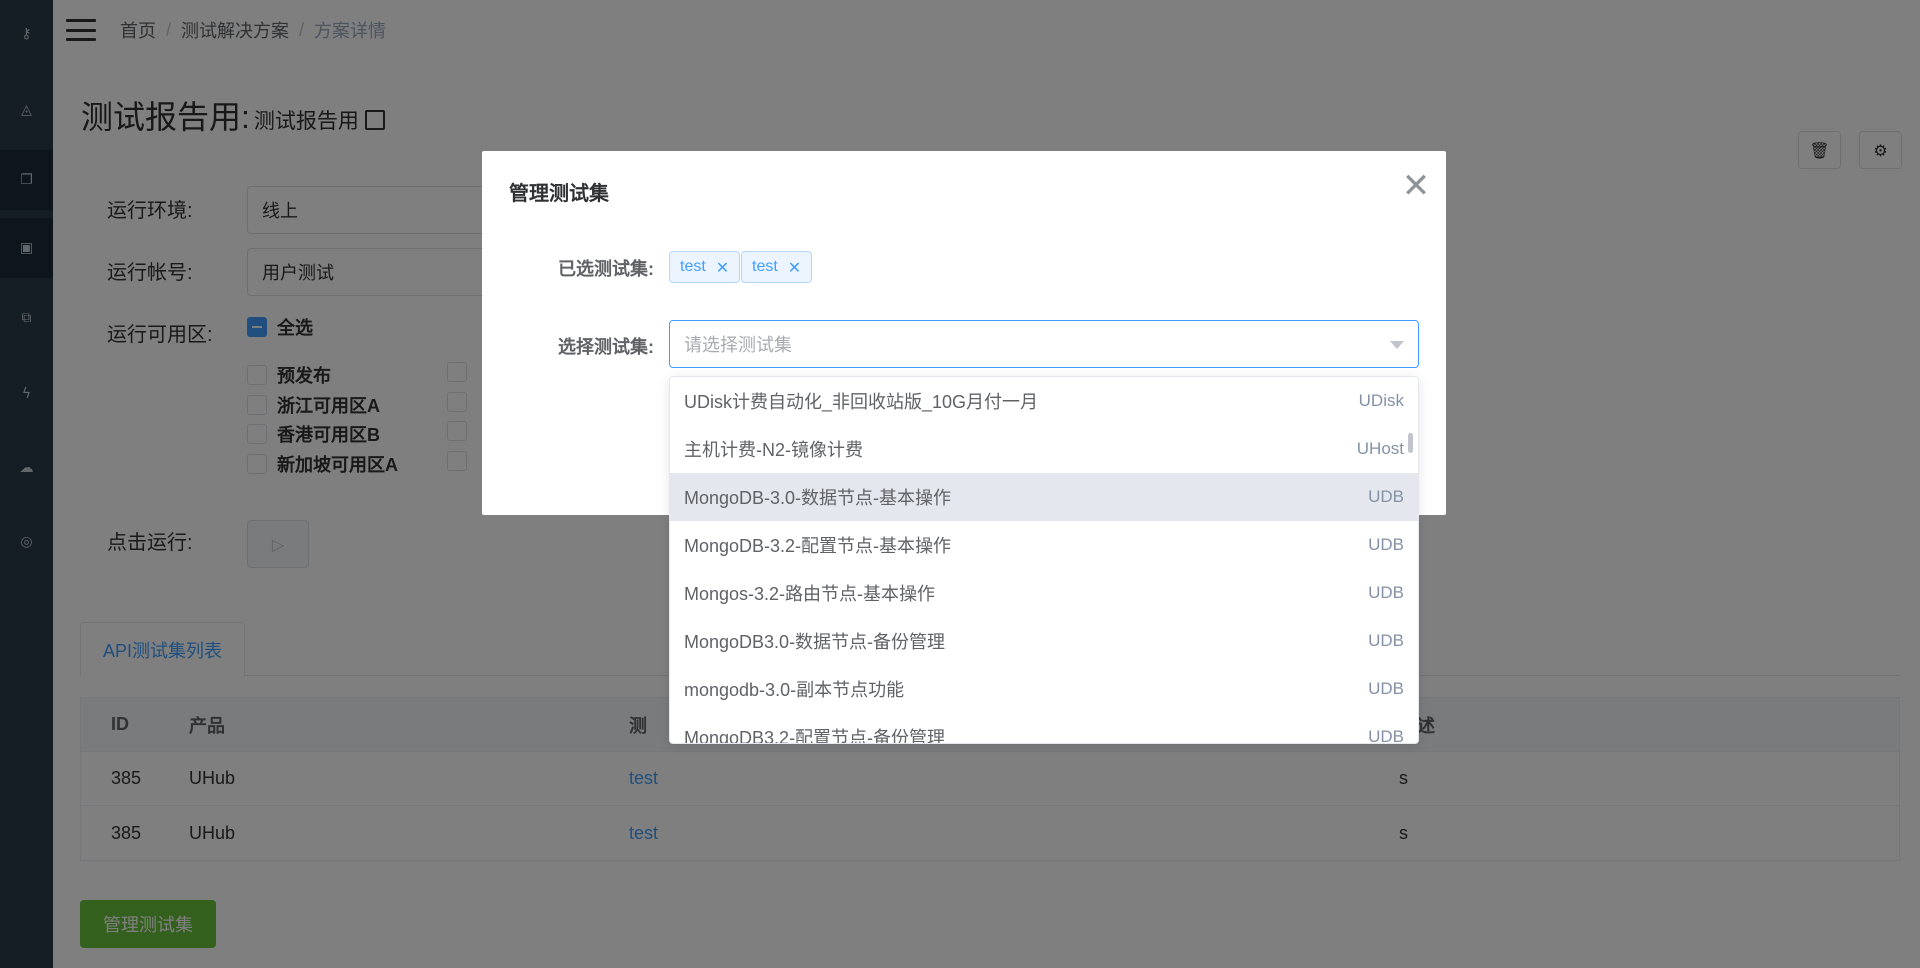  I want to click on selected-label: 已选测试集:, so click(606, 269).